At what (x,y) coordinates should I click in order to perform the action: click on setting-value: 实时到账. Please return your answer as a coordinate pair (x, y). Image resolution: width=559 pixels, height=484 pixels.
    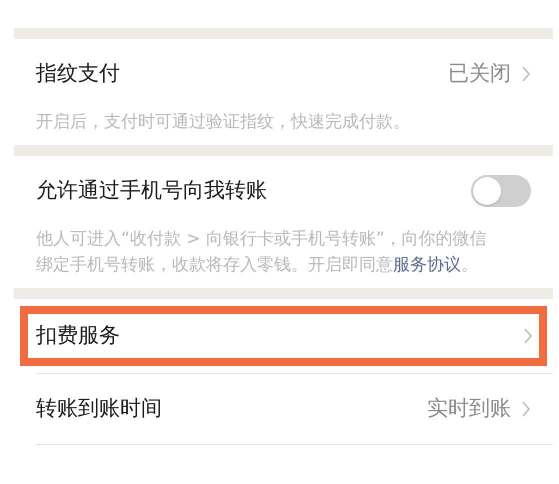
    Looking at the image, I should click on (469, 408).